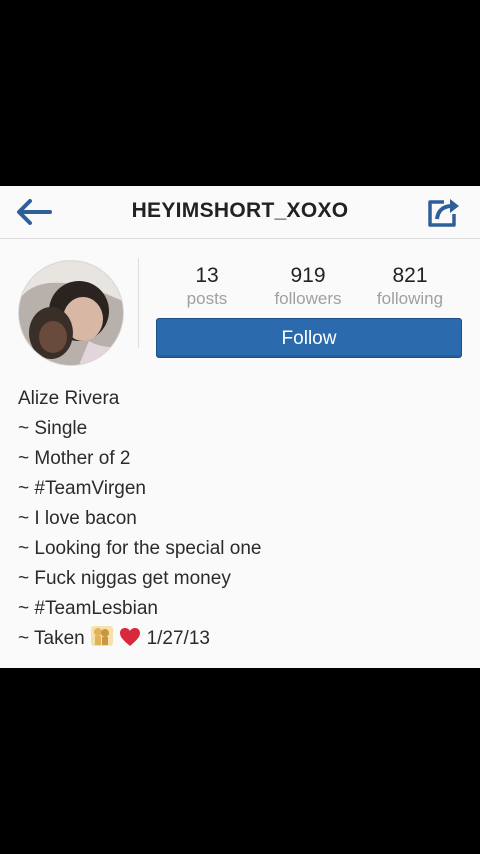 This screenshot has width=480, height=854. I want to click on stat-following: 821 following, so click(410, 287).